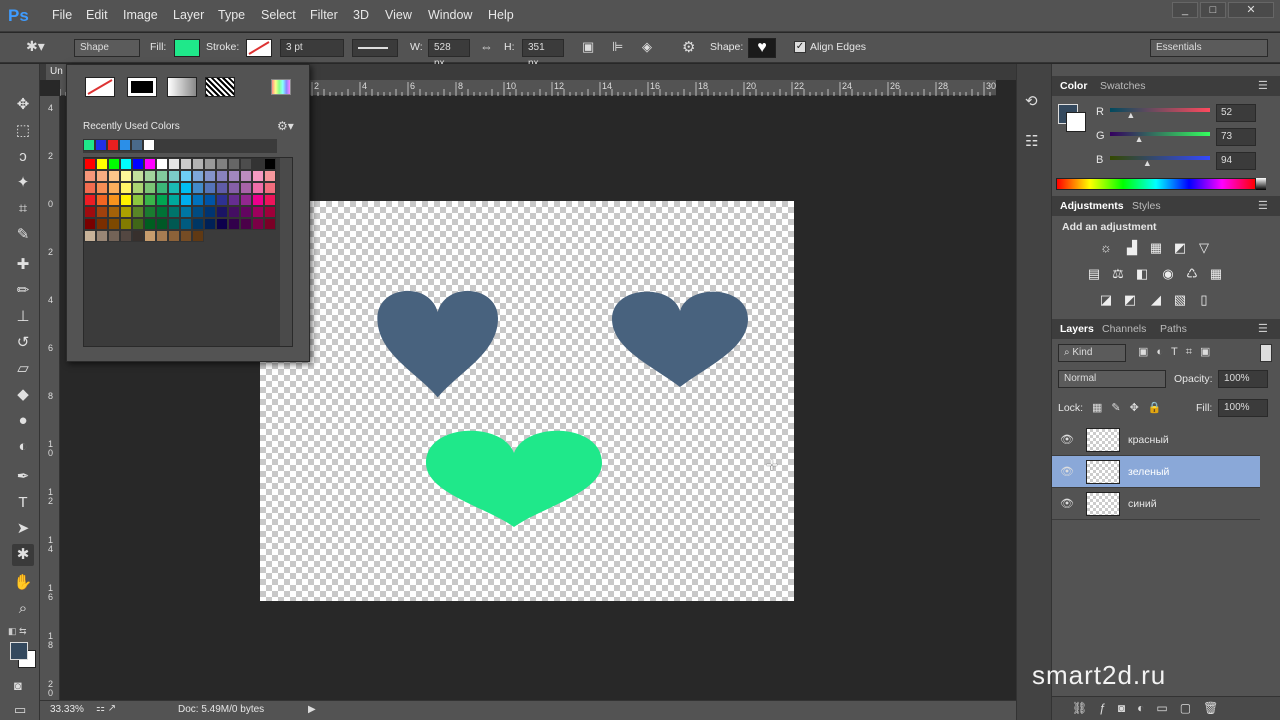 This screenshot has height=720, width=1280. What do you see at coordinates (259, 48) in the screenshot?
I see `stroke-swatch` at bounding box center [259, 48].